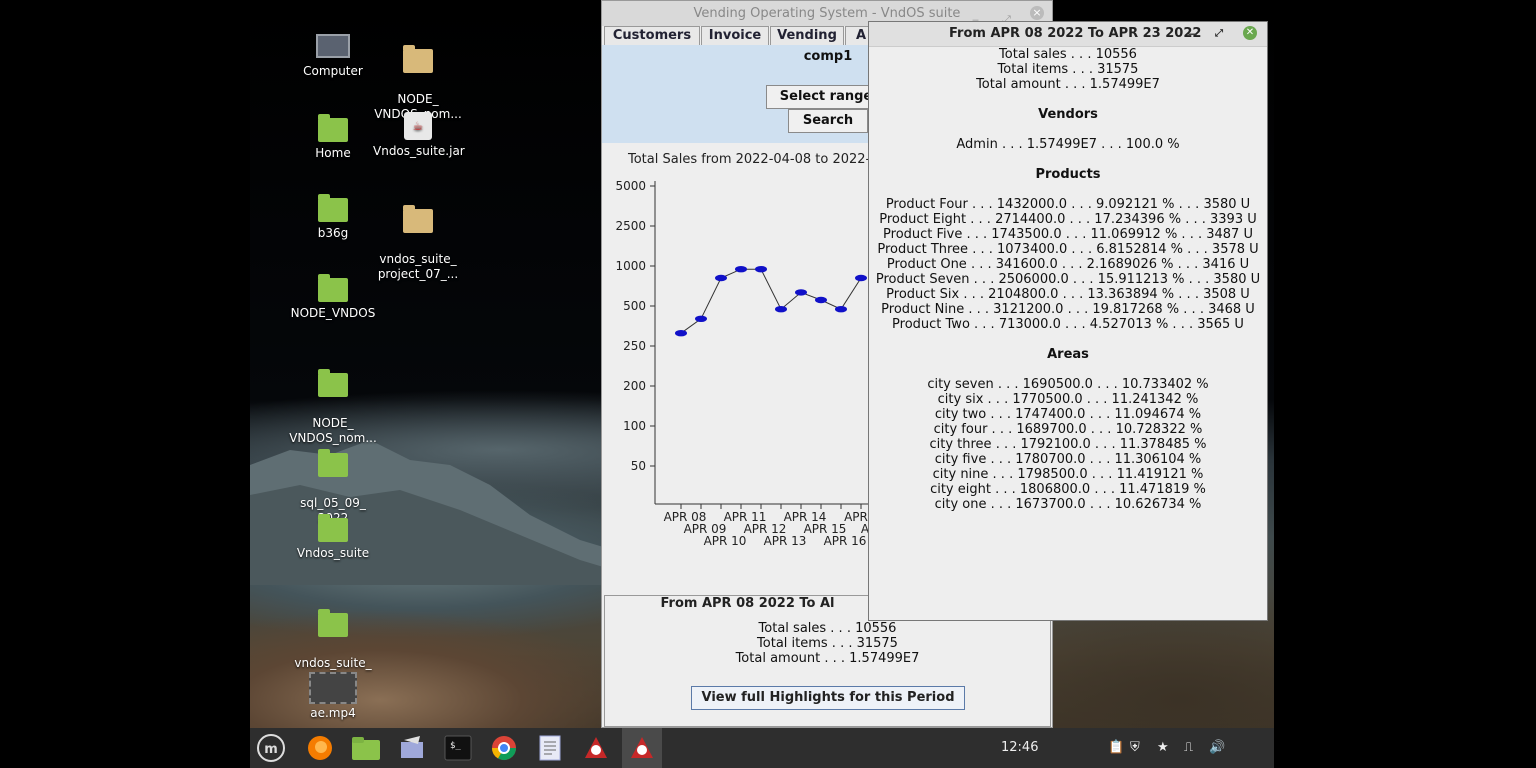 The image size is (1536, 768). Describe the element at coordinates (753, 159) in the screenshot. I see `chart-title: Total Sales from 2022-04-08 to 2022-0` at that location.